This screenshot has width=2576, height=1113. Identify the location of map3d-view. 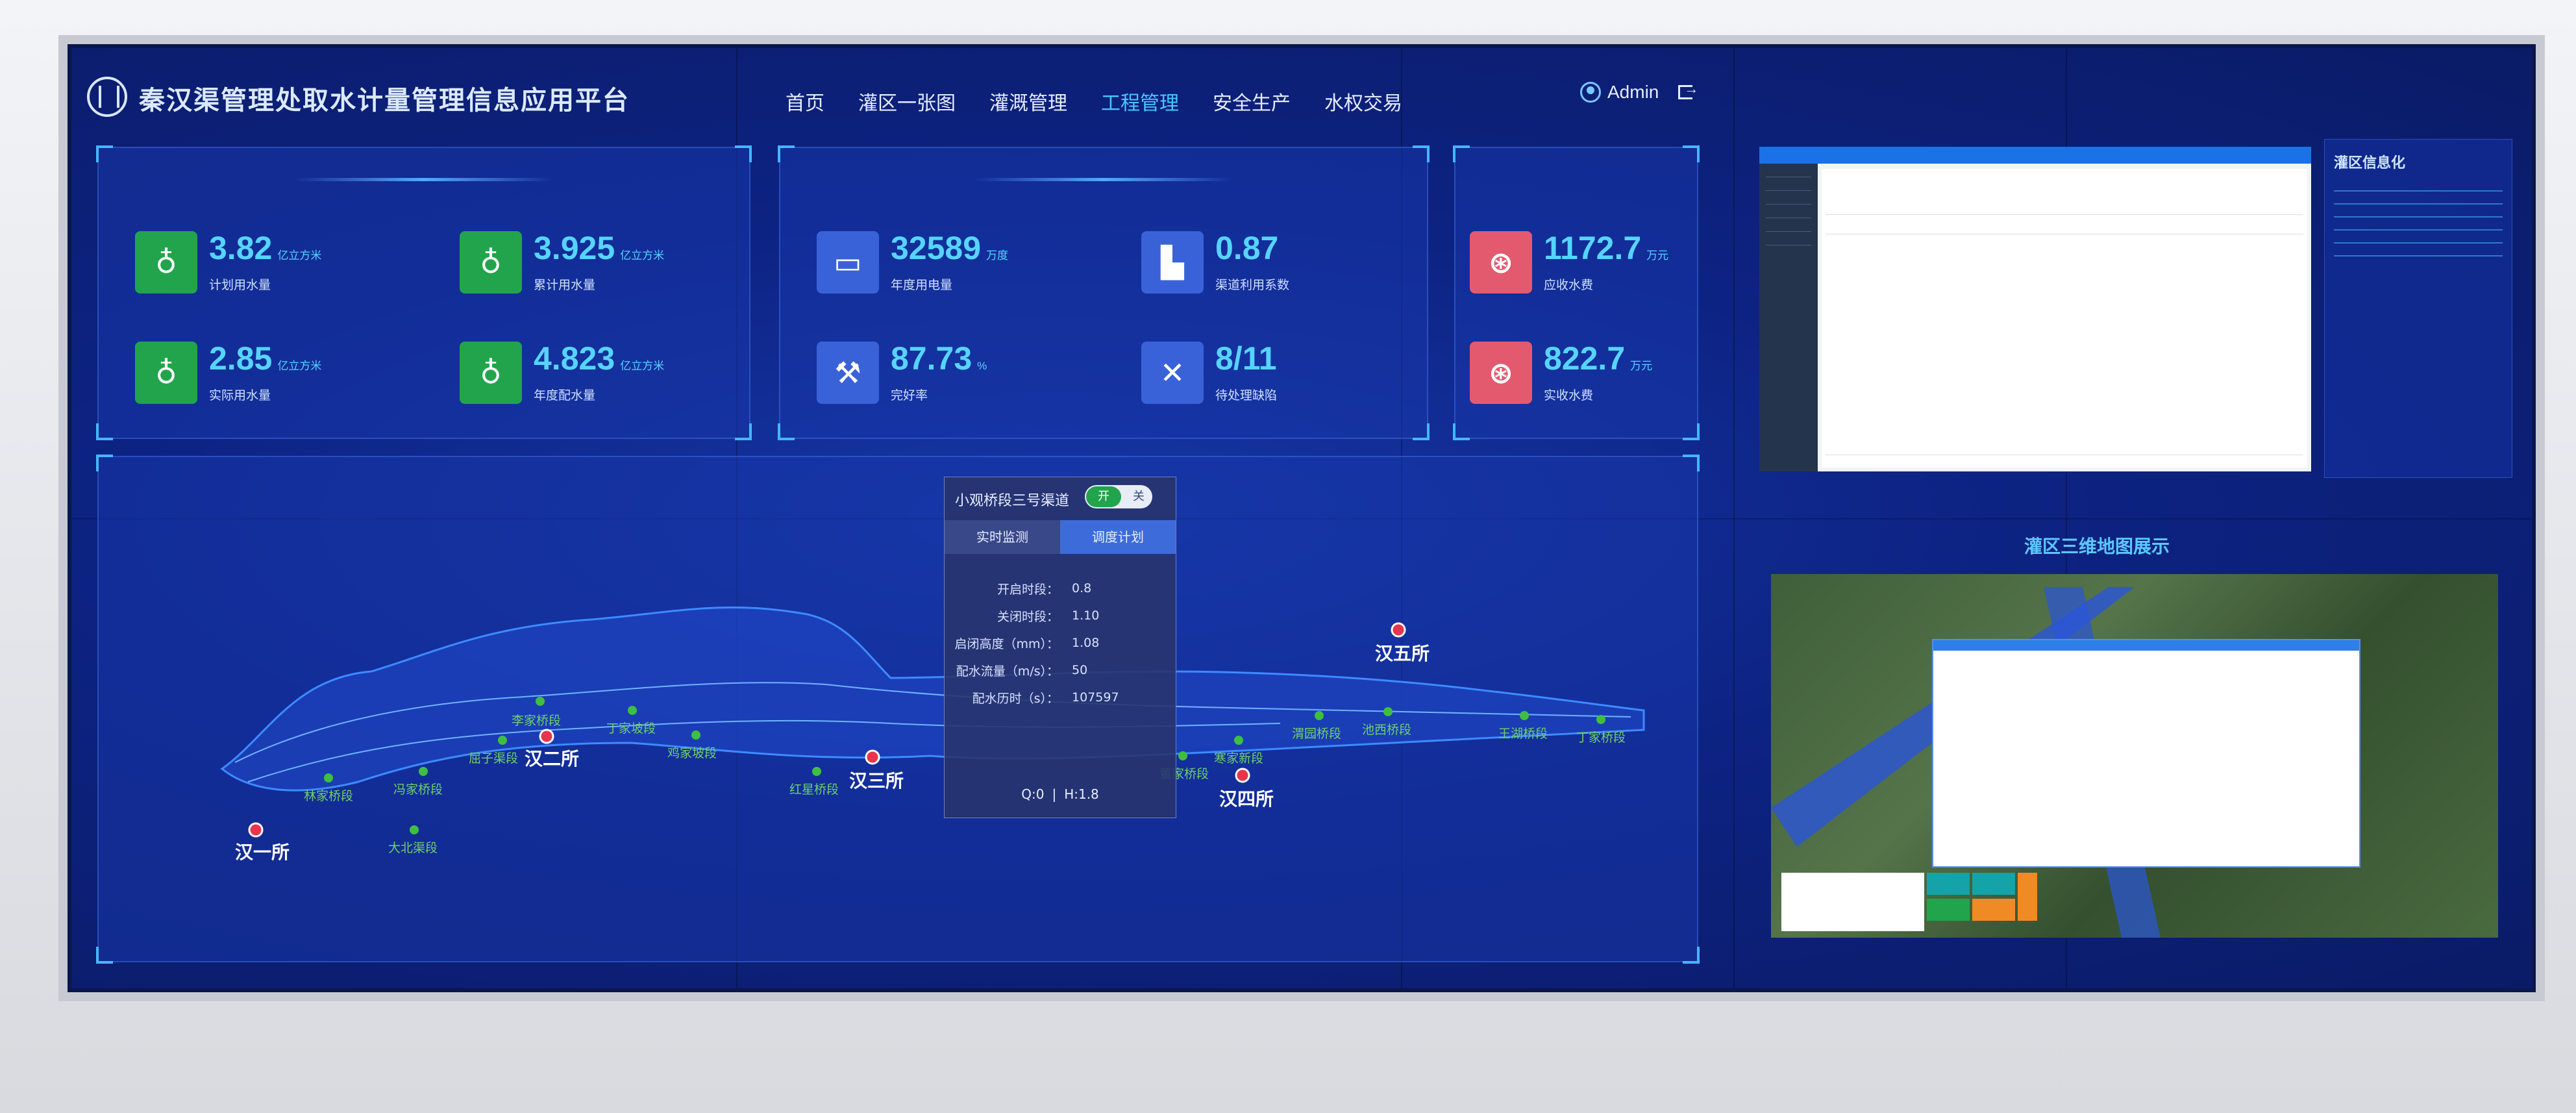
(2134, 756).